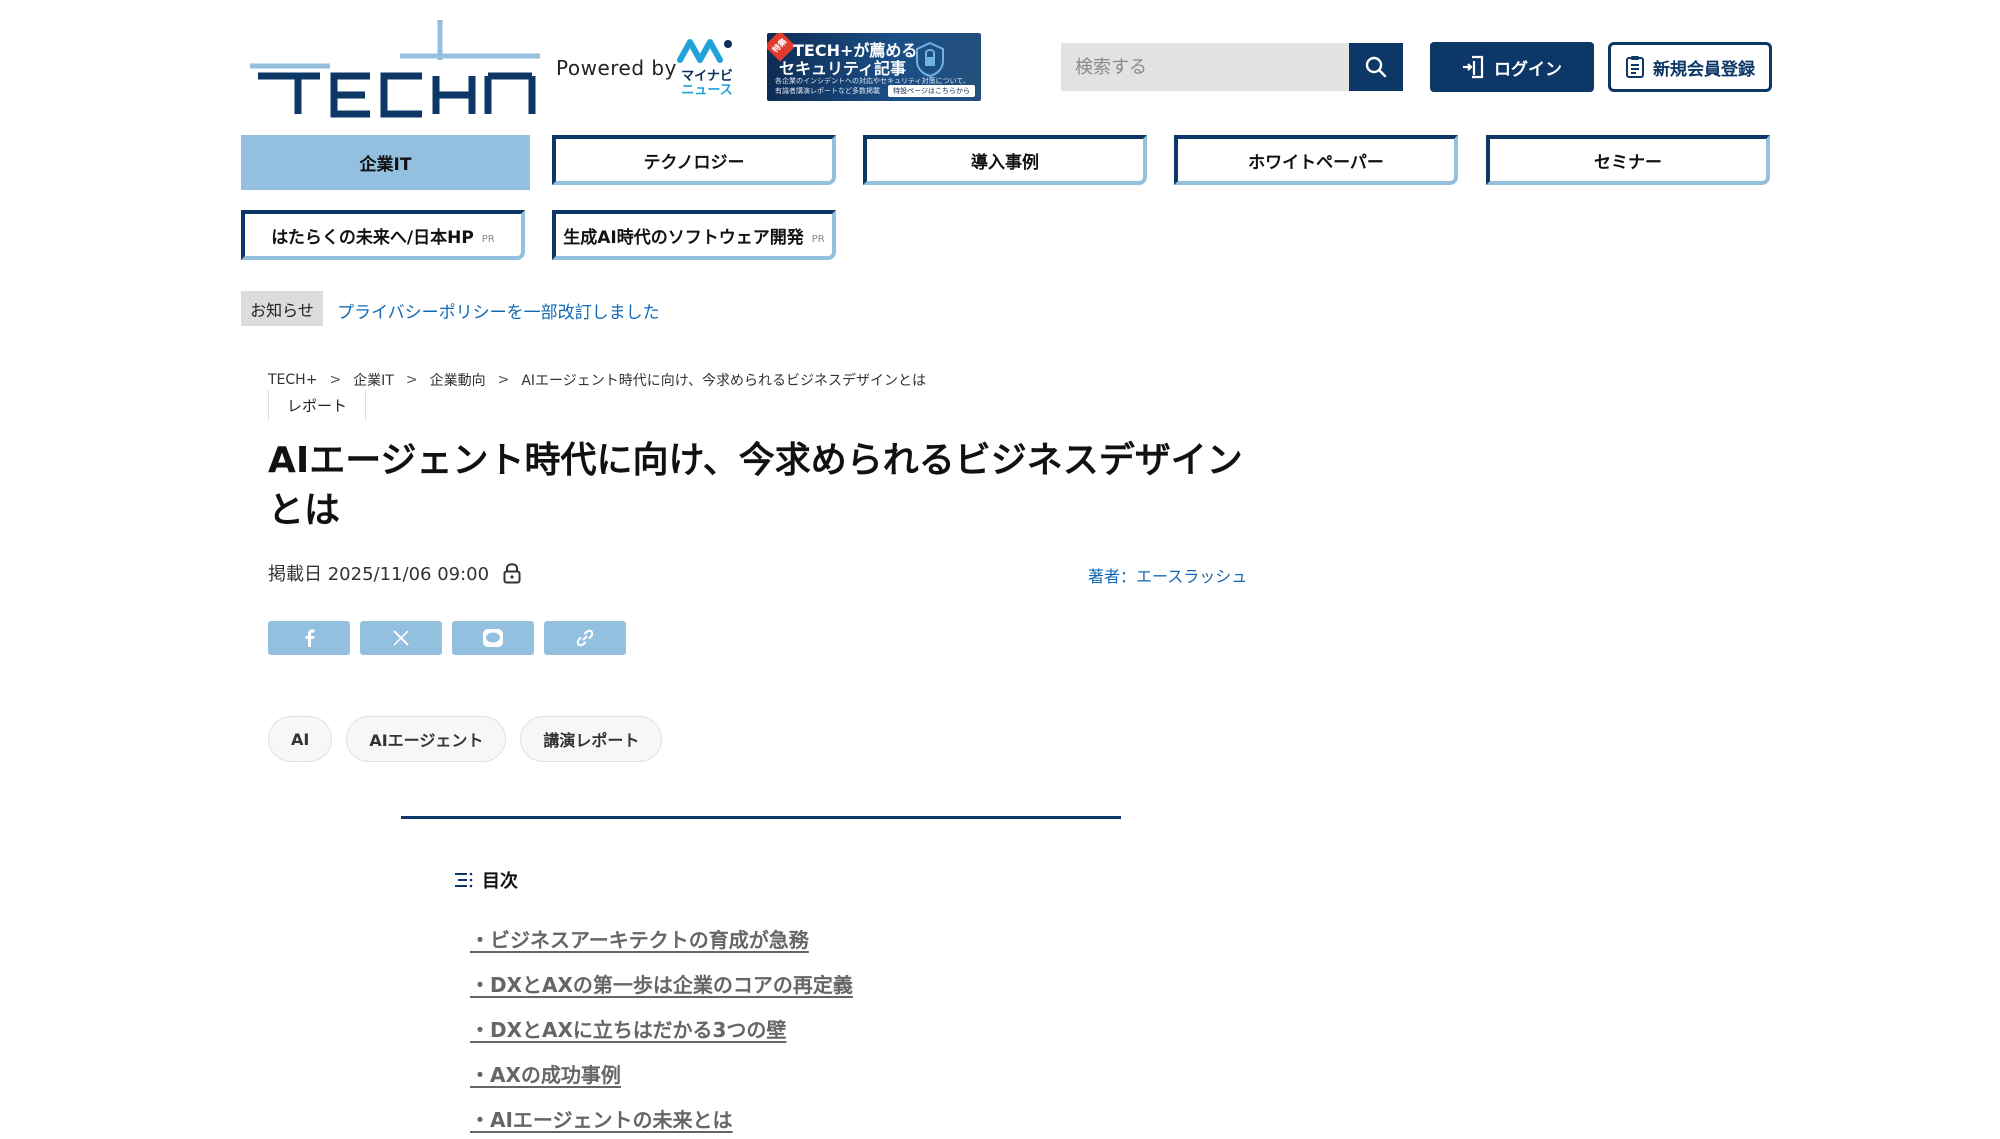 This screenshot has width=2000, height=1139. What do you see at coordinates (639, 940) in the screenshot?
I see `toc-link-1: ・ビジネスアーキテクトの育成が急務` at bounding box center [639, 940].